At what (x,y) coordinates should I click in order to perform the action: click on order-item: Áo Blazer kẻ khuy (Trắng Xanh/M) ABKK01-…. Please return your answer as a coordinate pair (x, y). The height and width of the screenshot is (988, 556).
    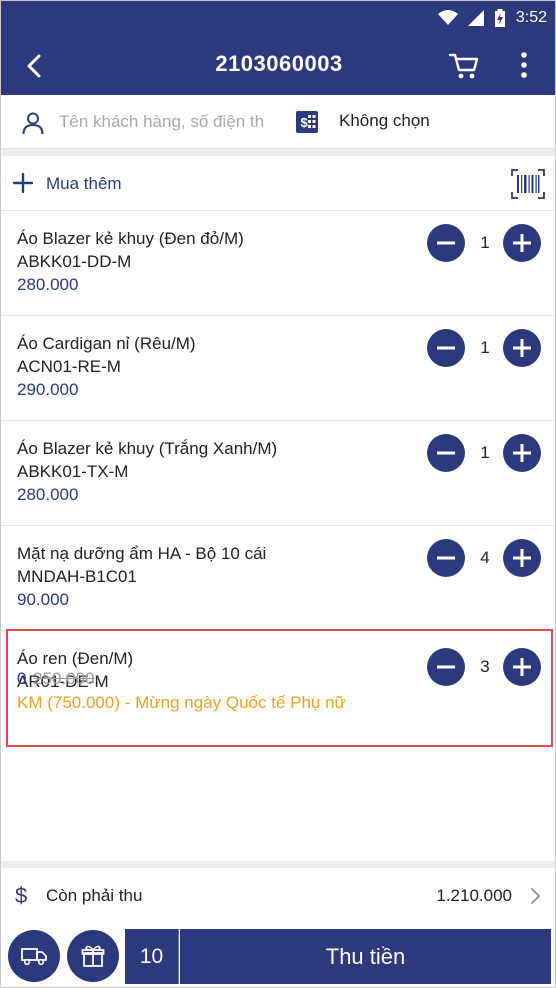
    Looking at the image, I should click on (278, 473).